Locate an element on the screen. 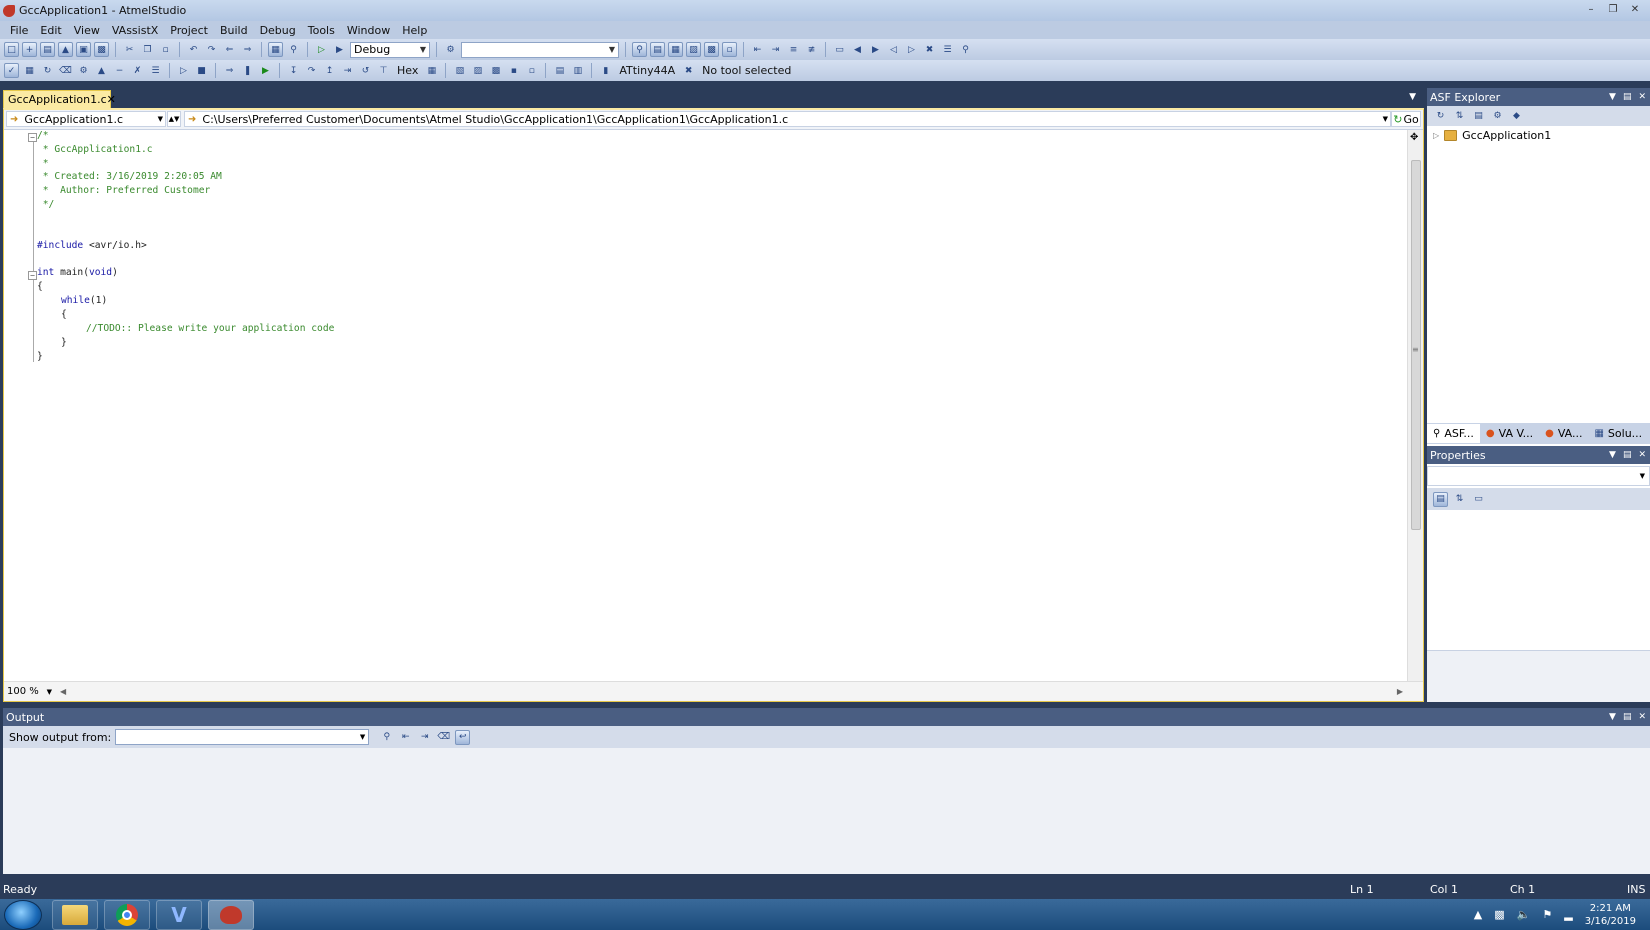 The height and width of the screenshot is (930, 1650). menu-build: Build is located at coordinates (234, 30).